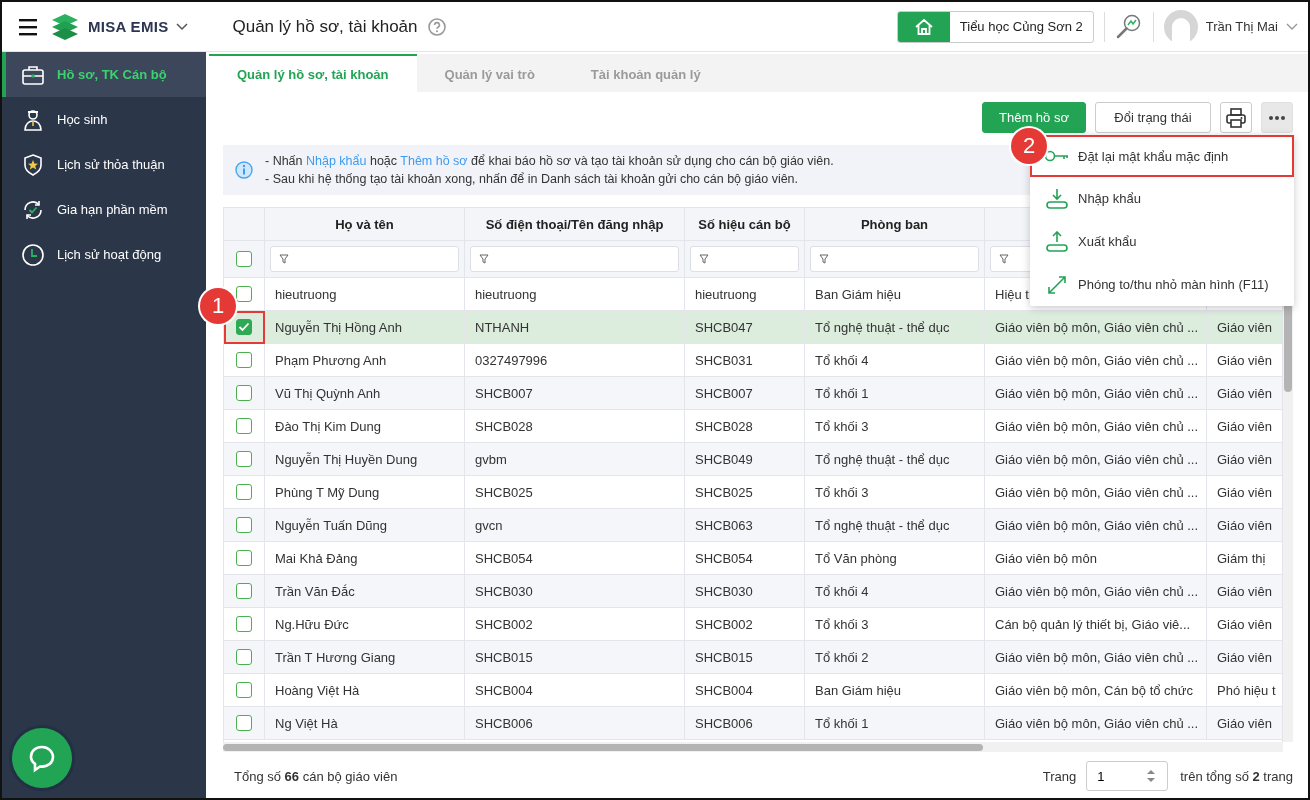 The width and height of the screenshot is (1310, 800). I want to click on table-cell: Tổ khối 4, so click(842, 591).